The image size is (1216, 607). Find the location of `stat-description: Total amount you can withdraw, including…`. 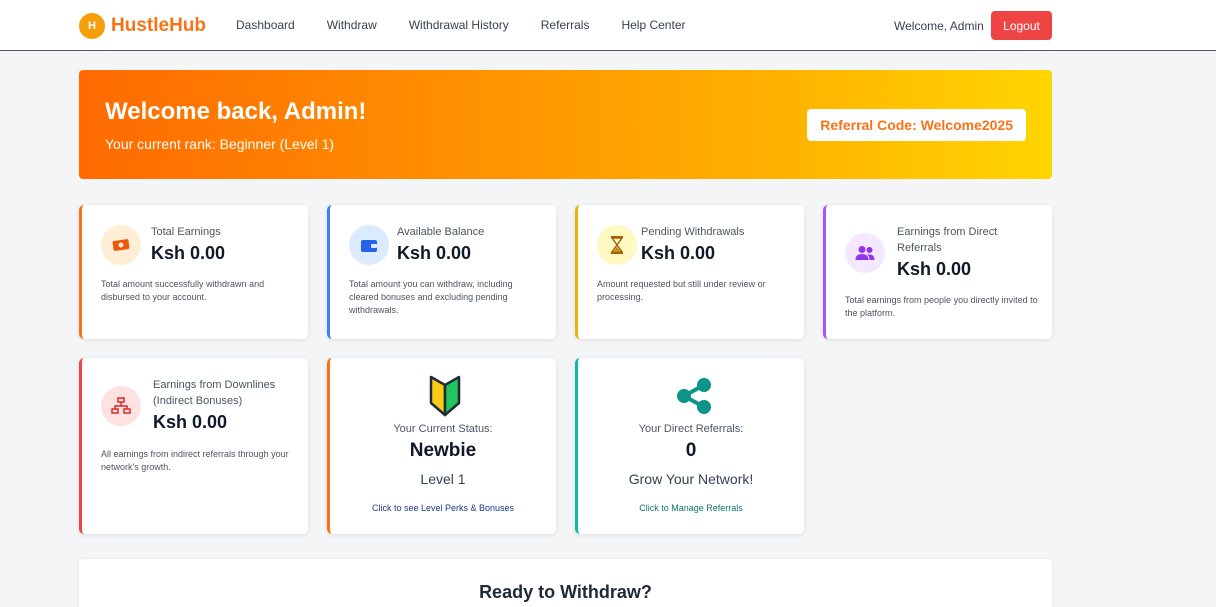

stat-description: Total amount you can withdraw, including… is located at coordinates (431, 297).